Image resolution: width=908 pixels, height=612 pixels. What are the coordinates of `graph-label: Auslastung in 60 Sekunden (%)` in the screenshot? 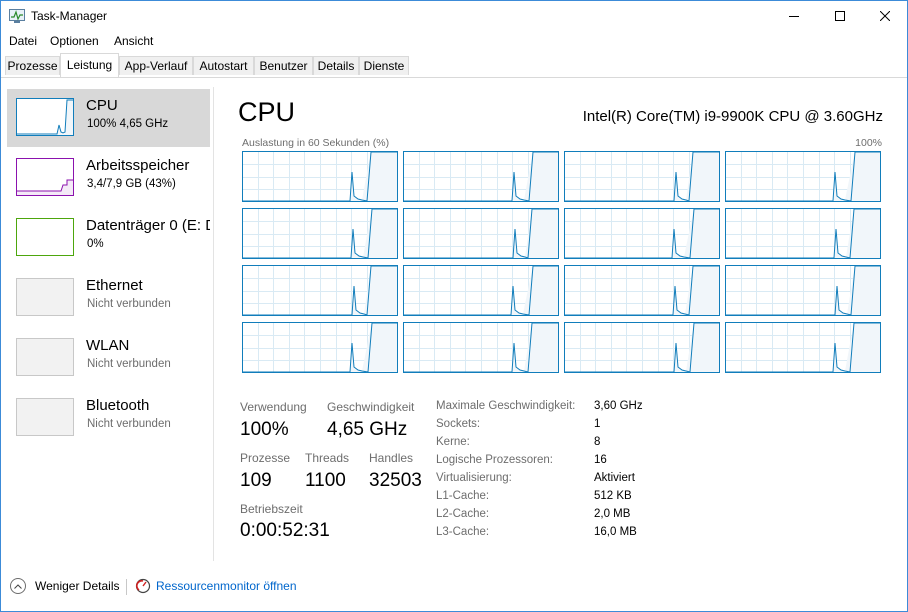 It's located at (316, 143).